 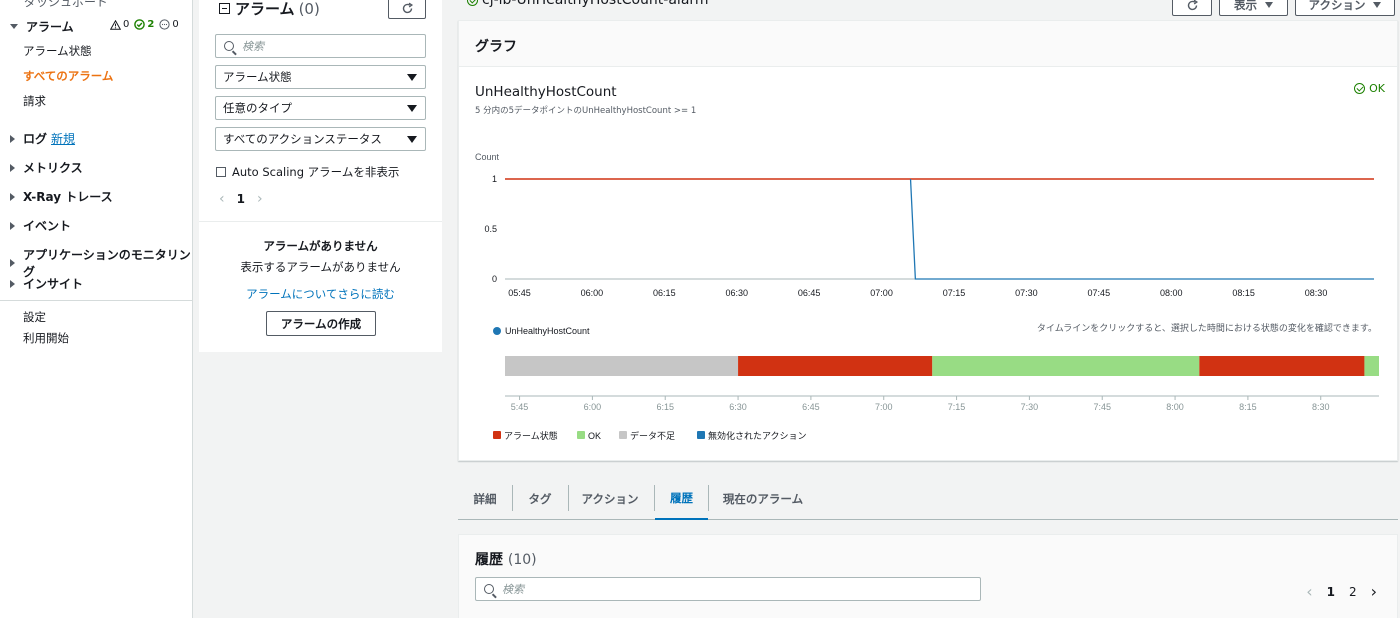 I want to click on collapse-icon, so click(x=224, y=8).